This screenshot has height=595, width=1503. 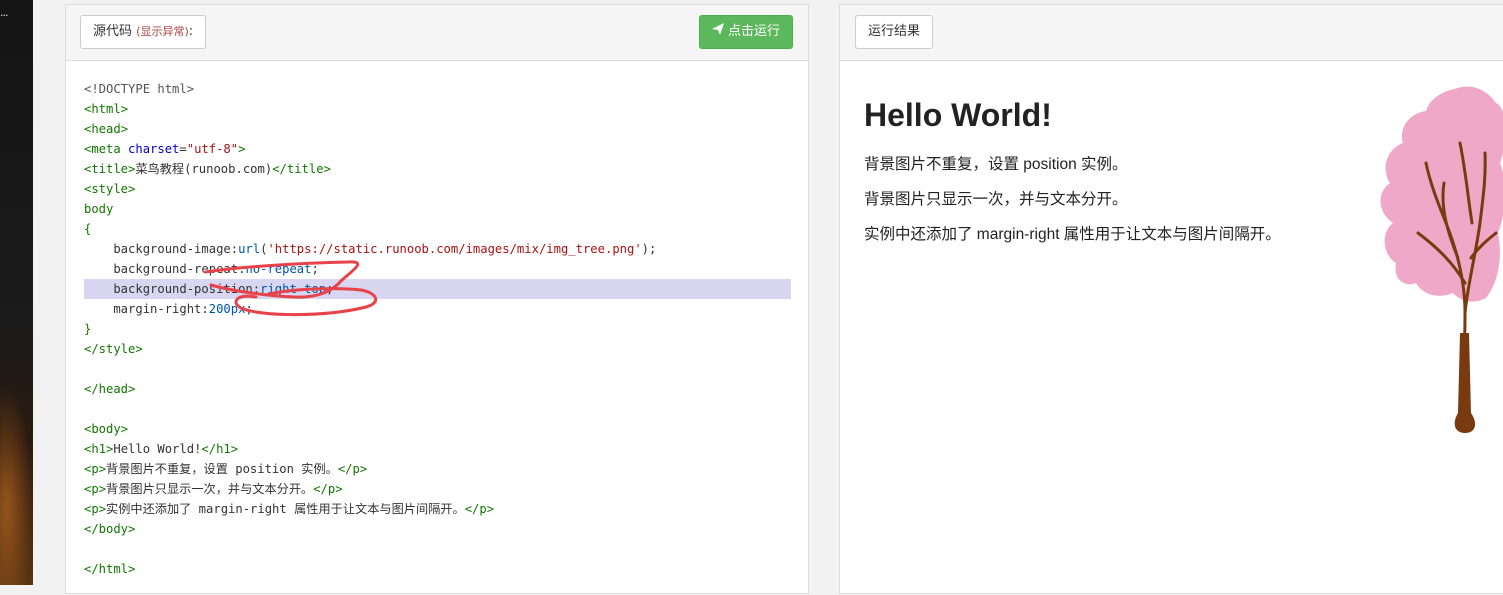 I want to click on result-paragraph-1: 背景图片不重复，设置 position 实例。, so click(x=996, y=164).